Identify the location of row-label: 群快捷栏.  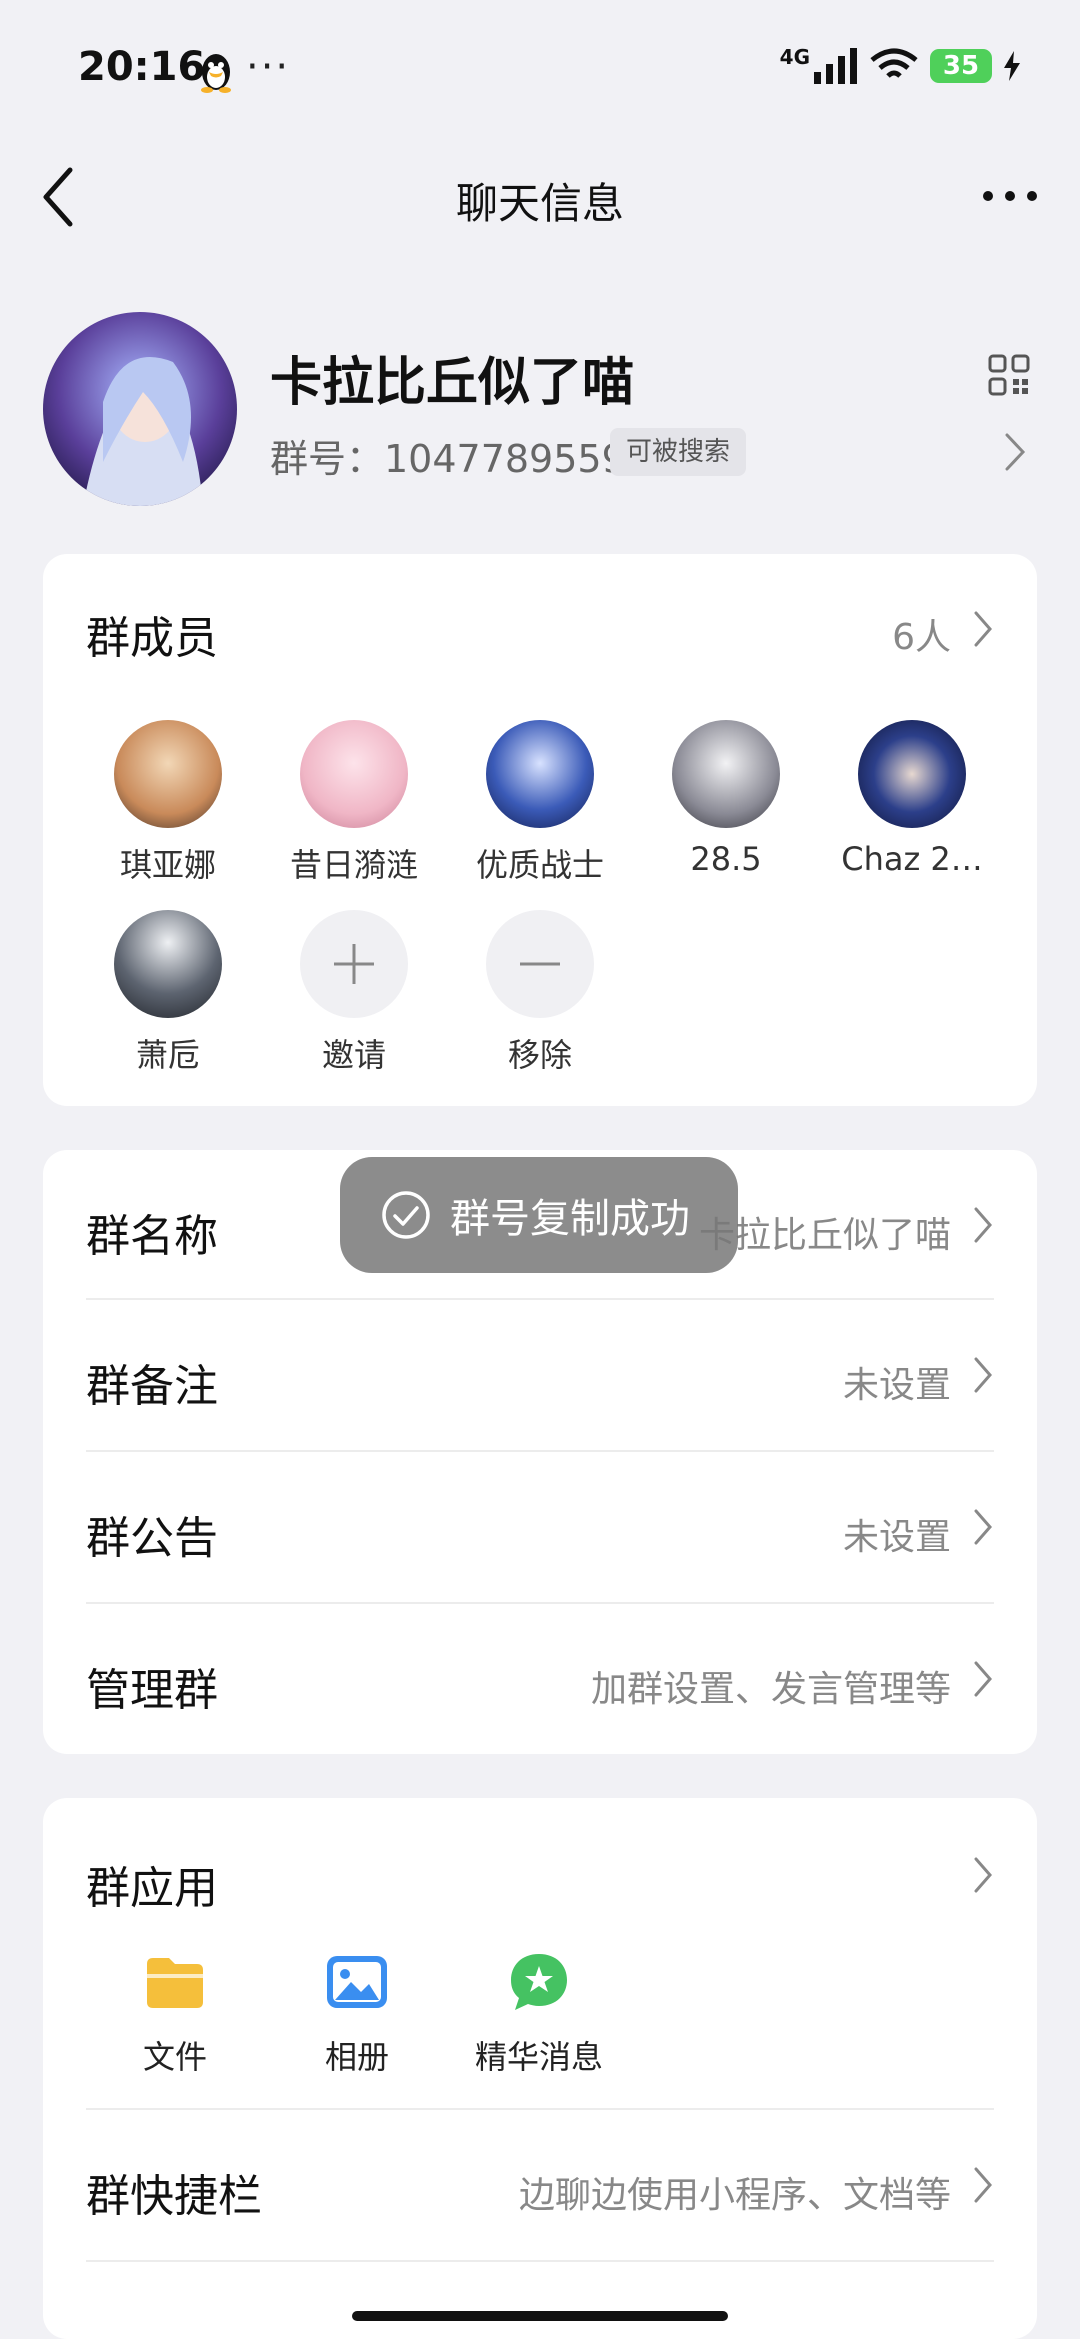
(174, 2196).